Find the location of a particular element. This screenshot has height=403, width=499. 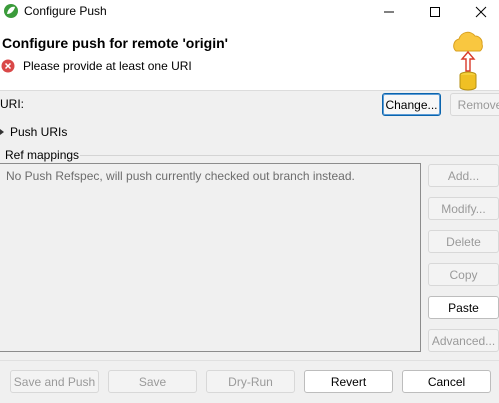

cancel-button: Cancel is located at coordinates (446, 381).